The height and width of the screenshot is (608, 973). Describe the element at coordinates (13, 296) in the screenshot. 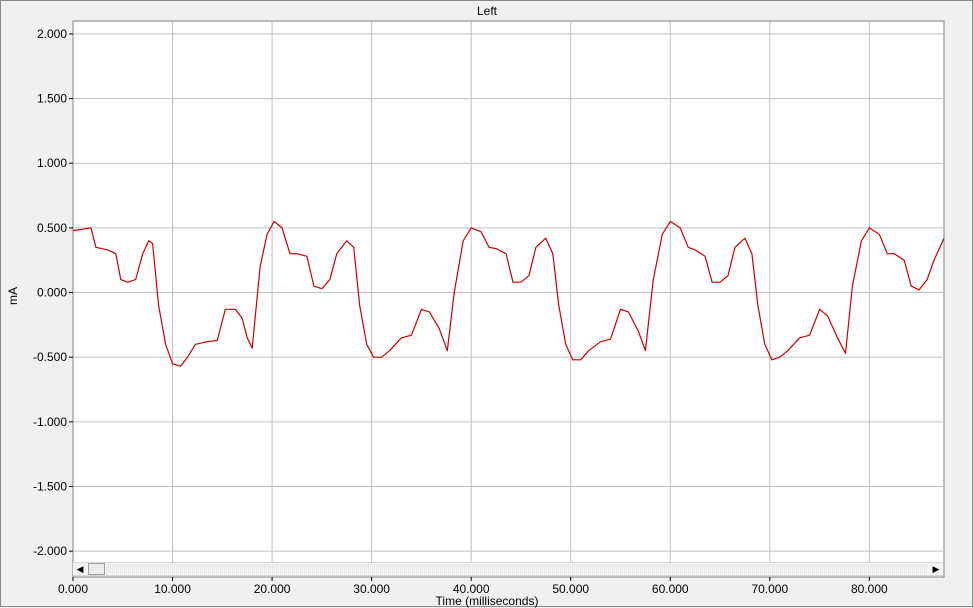

I see `y-axis-title: mA` at that location.